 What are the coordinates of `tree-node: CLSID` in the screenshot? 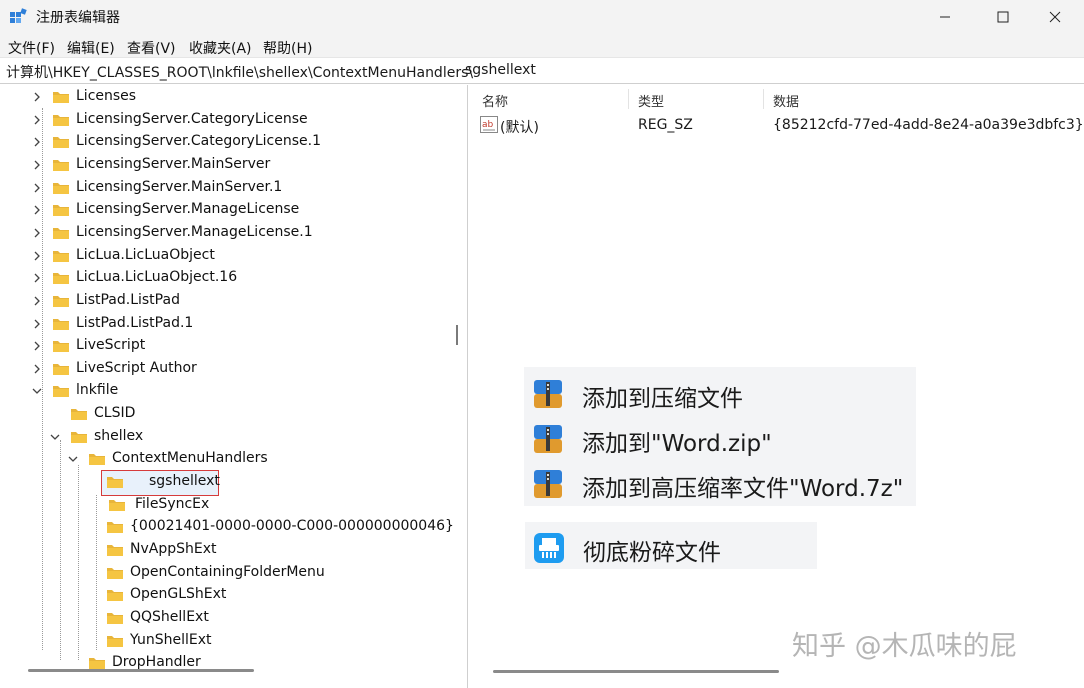 It's located at (230, 414).